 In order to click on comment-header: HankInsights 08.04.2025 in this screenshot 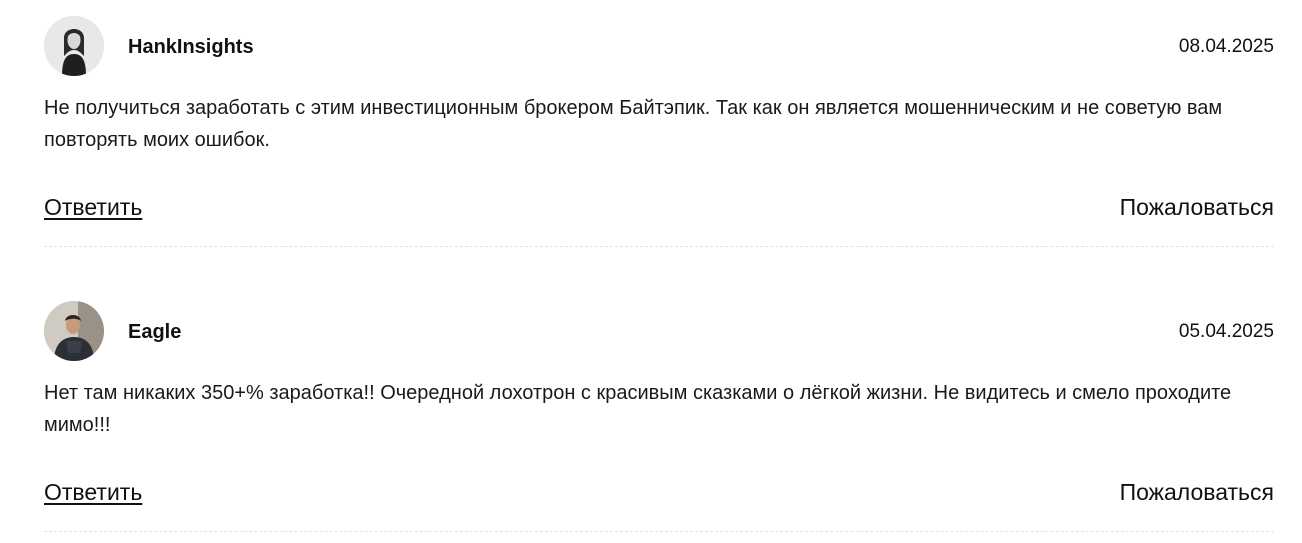, I will do `click(659, 46)`.